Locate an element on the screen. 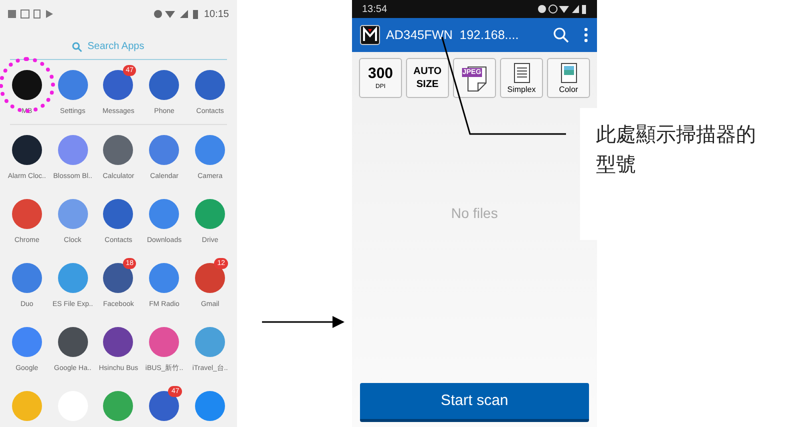 This screenshot has width=787, height=427. more-menu-icon is located at coordinates (586, 35).